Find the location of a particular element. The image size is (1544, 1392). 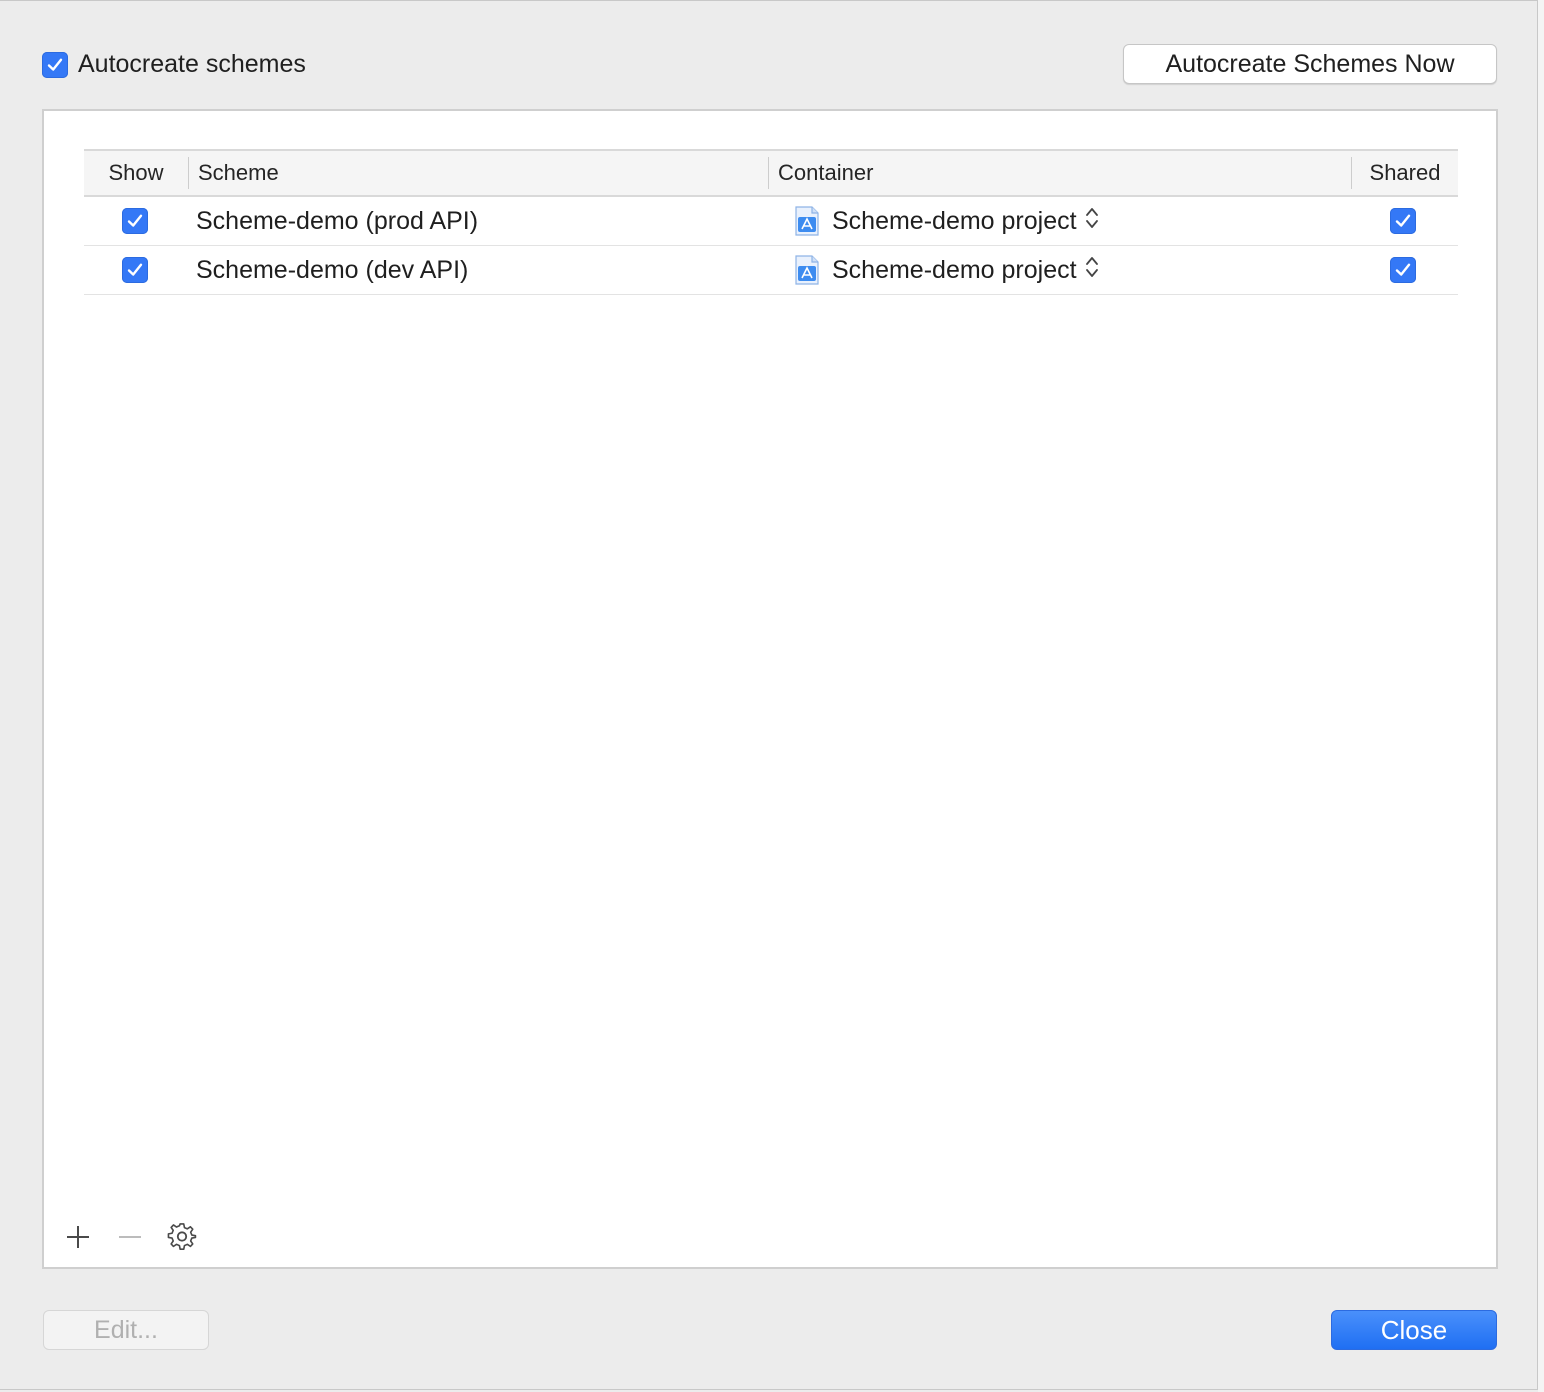

autocreate-schemes-now-button: Autocreate Schemes Now is located at coordinates (1310, 64).